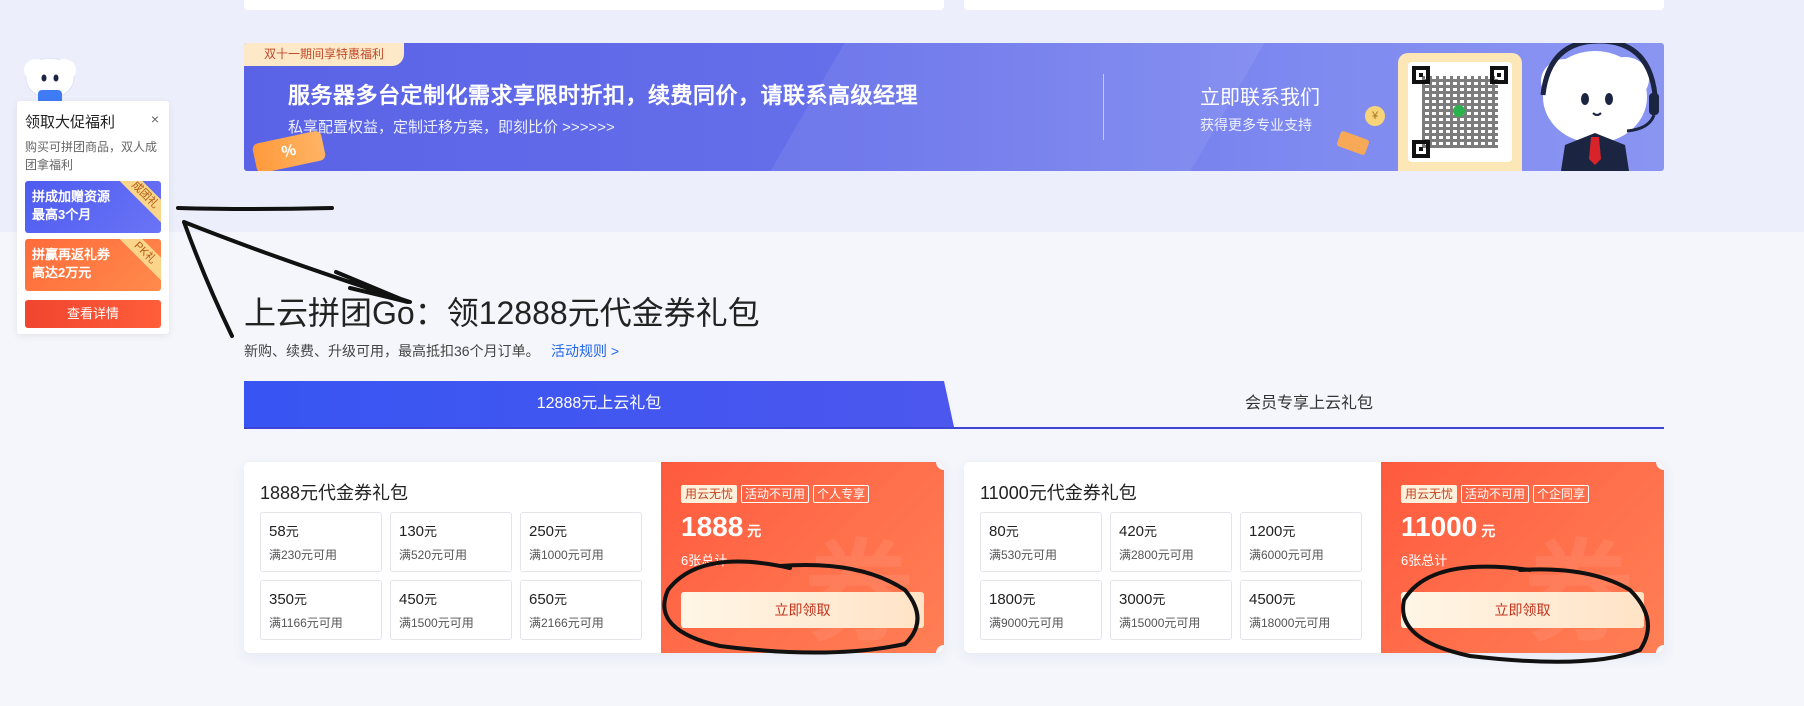 The height and width of the screenshot is (706, 1804). I want to click on package-total: 11000 元, so click(1448, 526).